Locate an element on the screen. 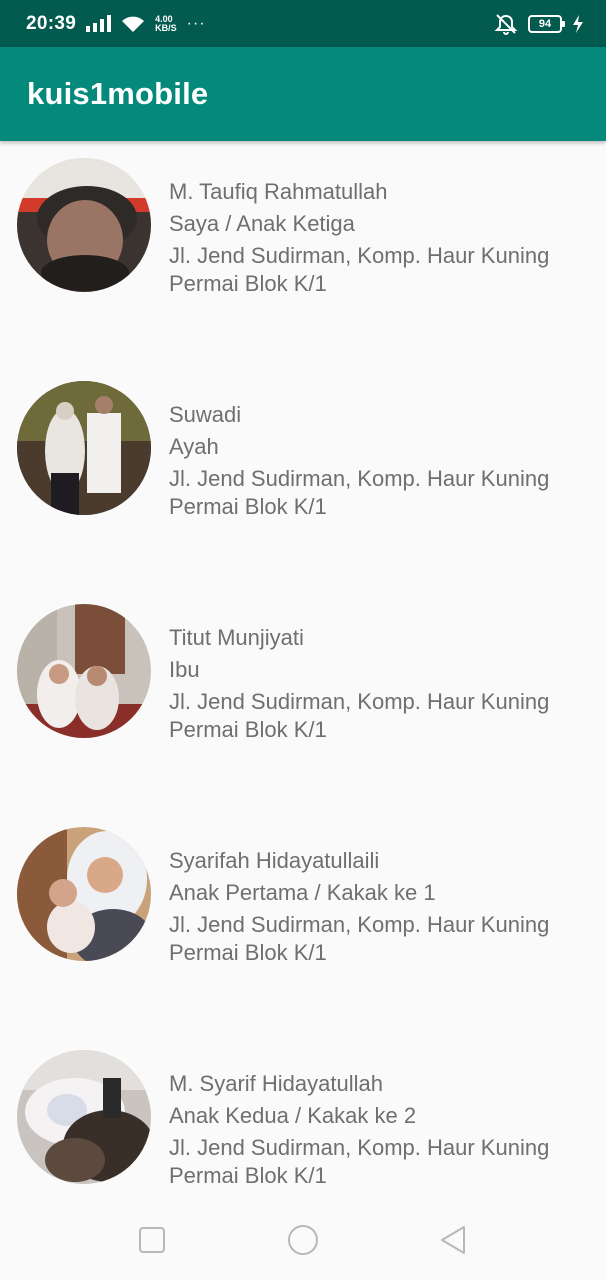 This screenshot has height=1280, width=606. mute-icon is located at coordinates (506, 24).